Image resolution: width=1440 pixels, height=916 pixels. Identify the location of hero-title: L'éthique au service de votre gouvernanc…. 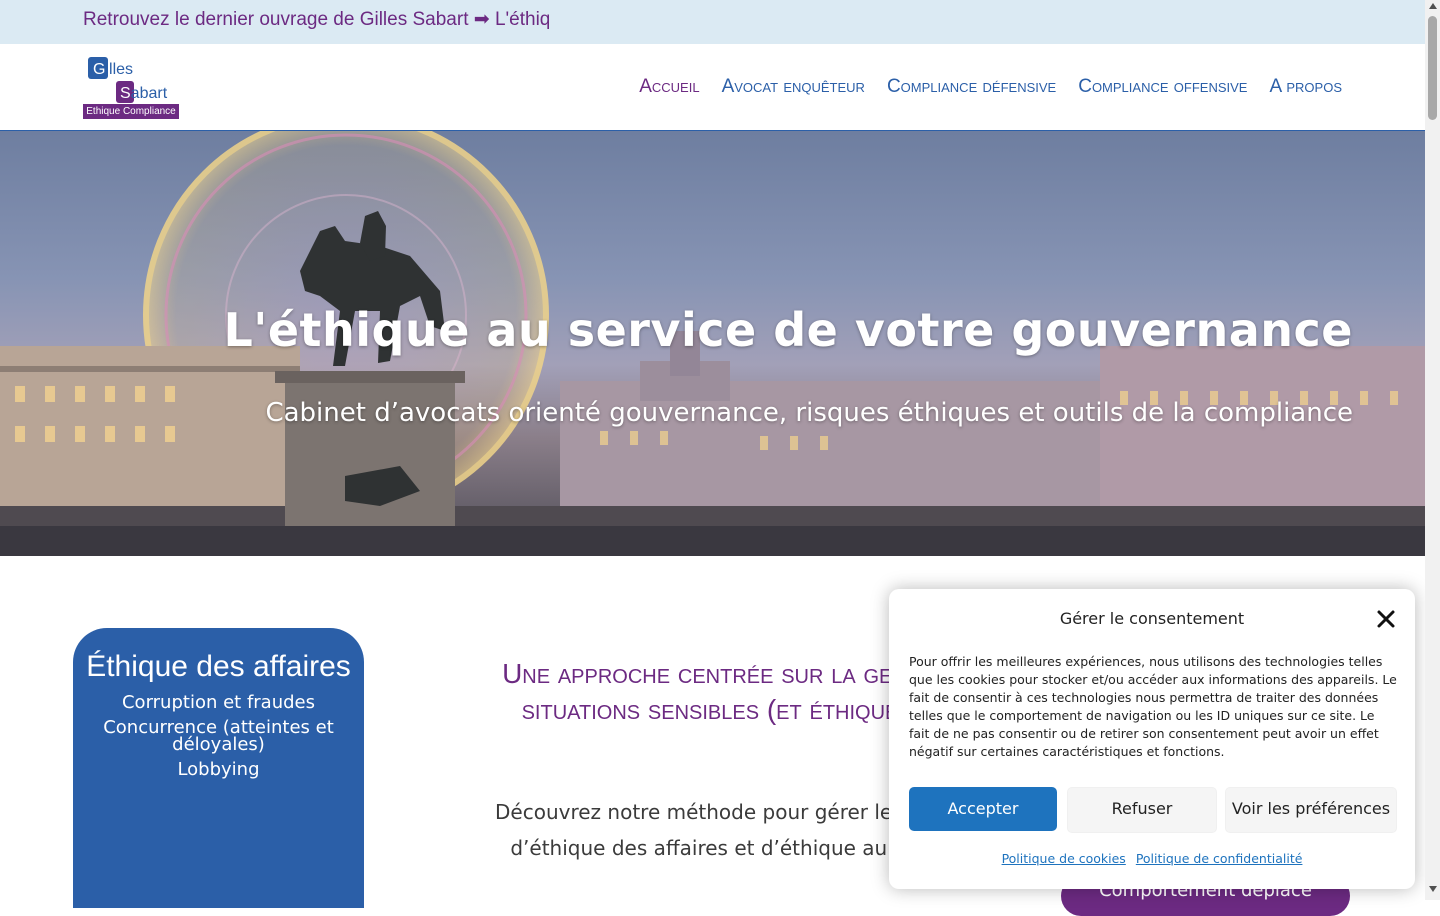
(788, 330).